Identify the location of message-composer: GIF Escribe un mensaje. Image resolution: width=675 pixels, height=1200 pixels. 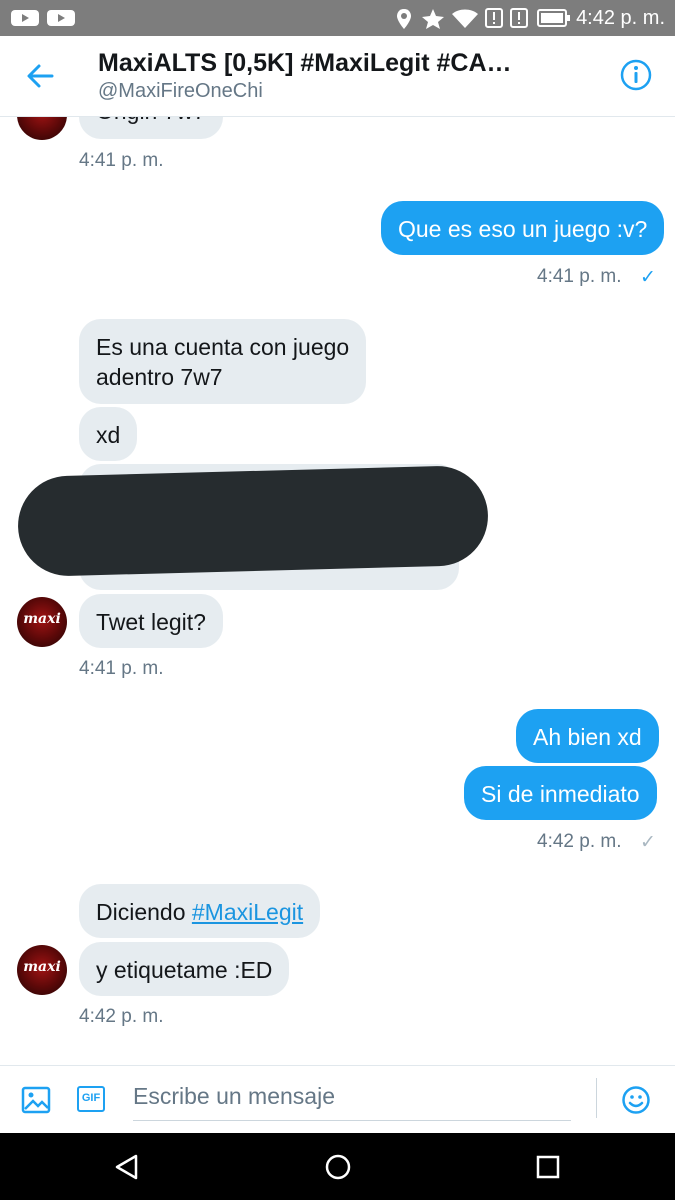
(337, 1099).